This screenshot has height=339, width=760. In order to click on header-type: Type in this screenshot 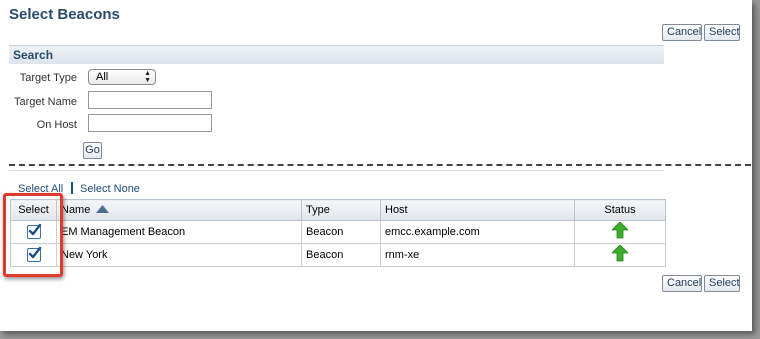, I will do `click(341, 210)`.